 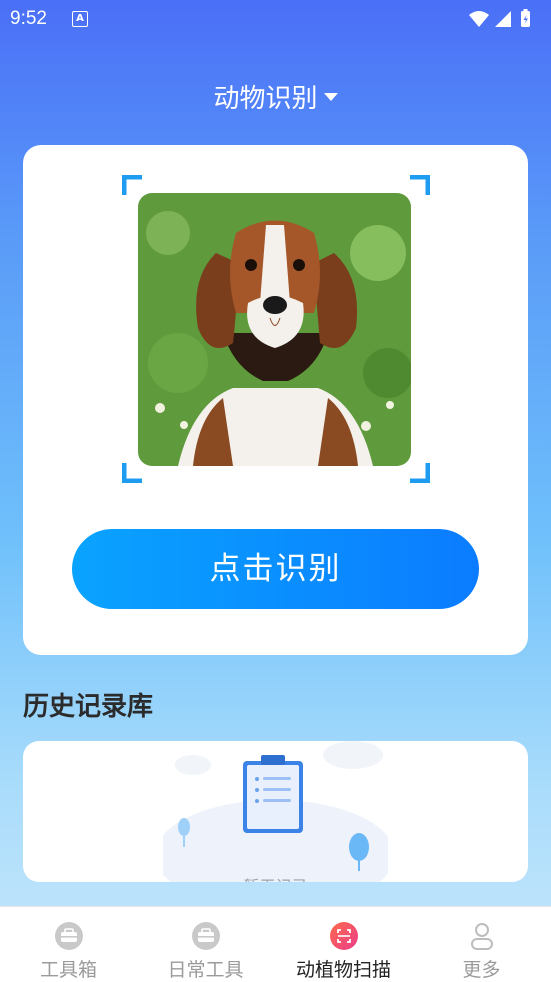 I want to click on signal-icon, so click(x=503, y=19).